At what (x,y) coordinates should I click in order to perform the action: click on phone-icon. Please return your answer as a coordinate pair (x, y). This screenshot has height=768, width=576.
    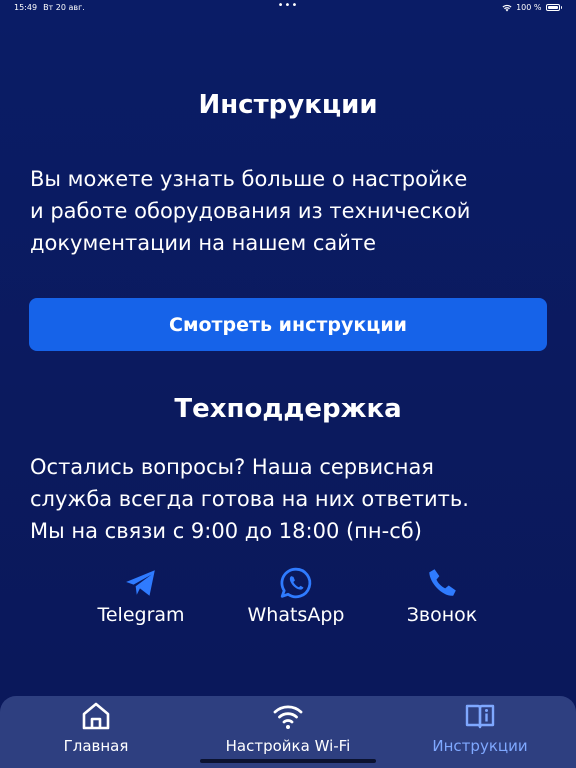
    Looking at the image, I should click on (442, 582).